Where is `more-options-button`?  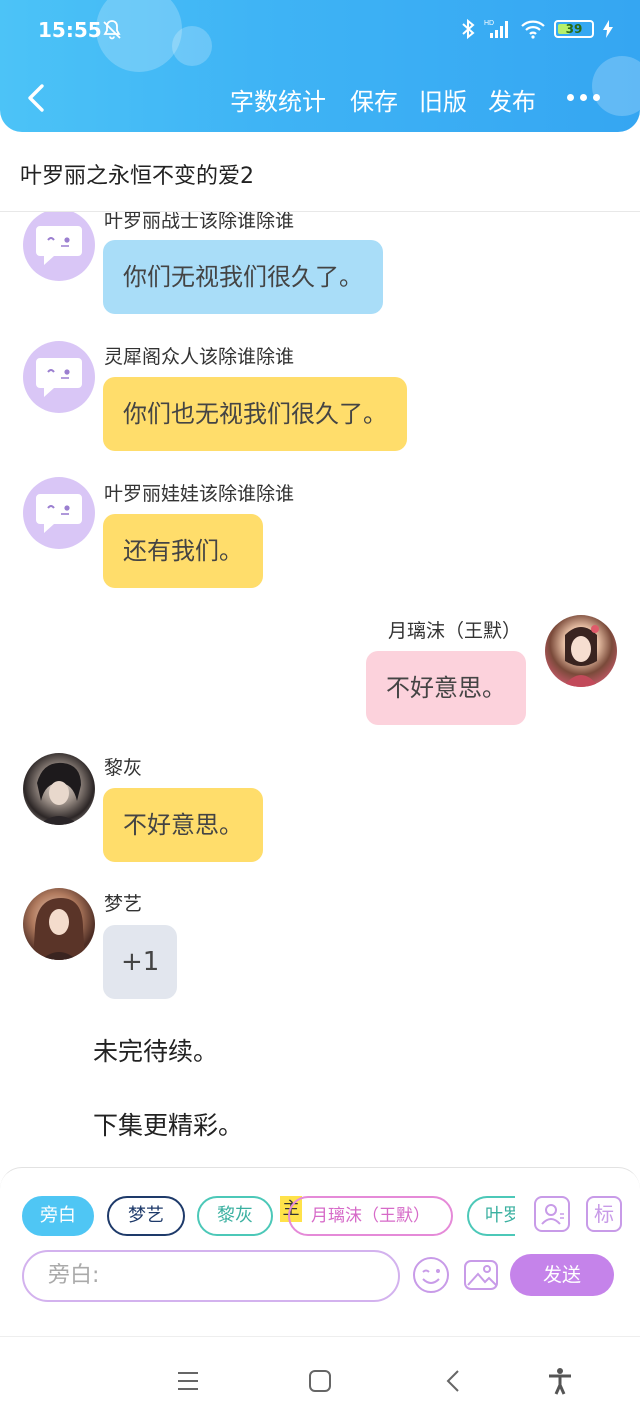 more-options-button is located at coordinates (583, 97).